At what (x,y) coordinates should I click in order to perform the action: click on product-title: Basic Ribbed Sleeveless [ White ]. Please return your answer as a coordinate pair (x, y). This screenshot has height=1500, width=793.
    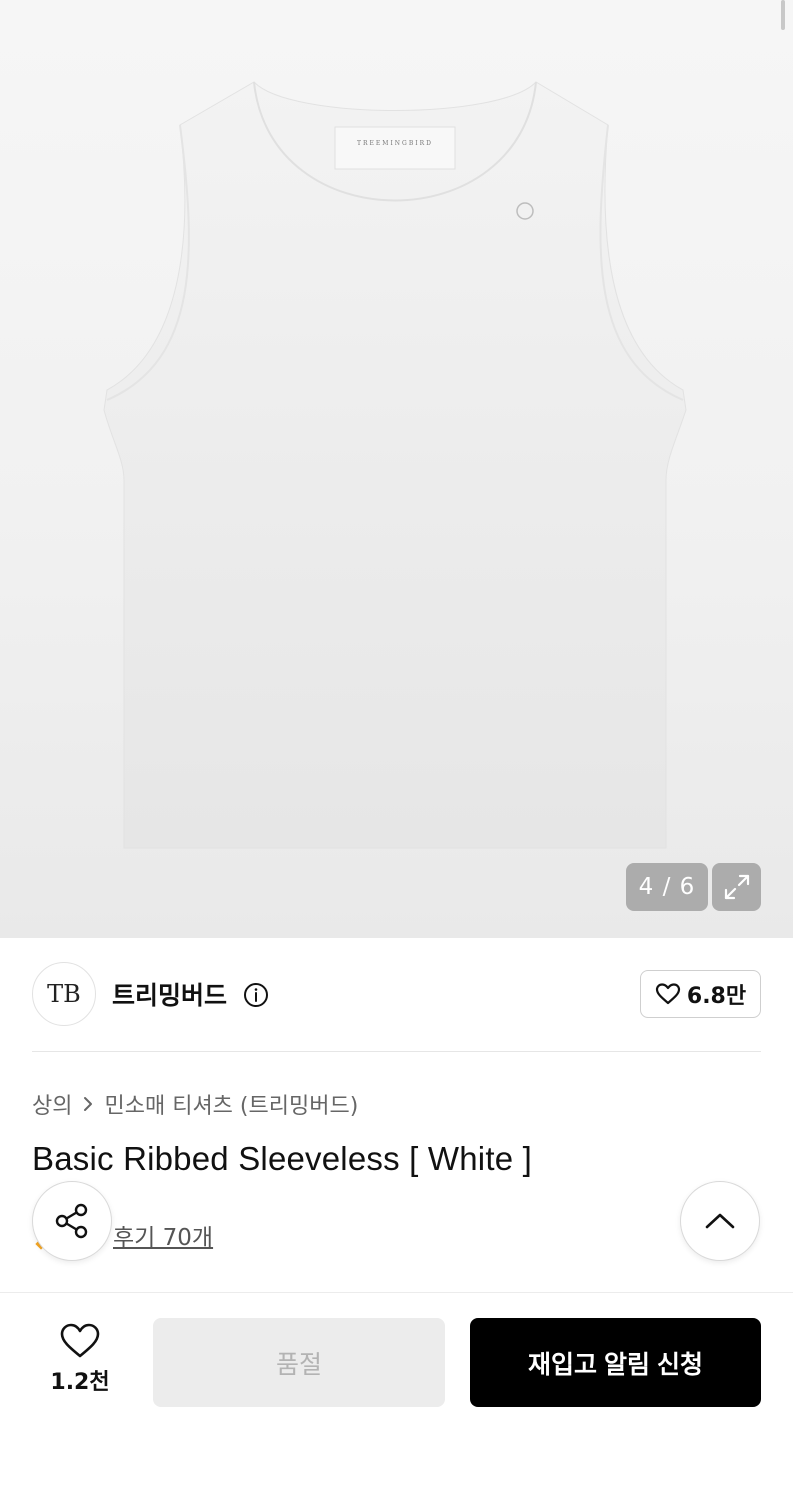
    Looking at the image, I should click on (282, 1158).